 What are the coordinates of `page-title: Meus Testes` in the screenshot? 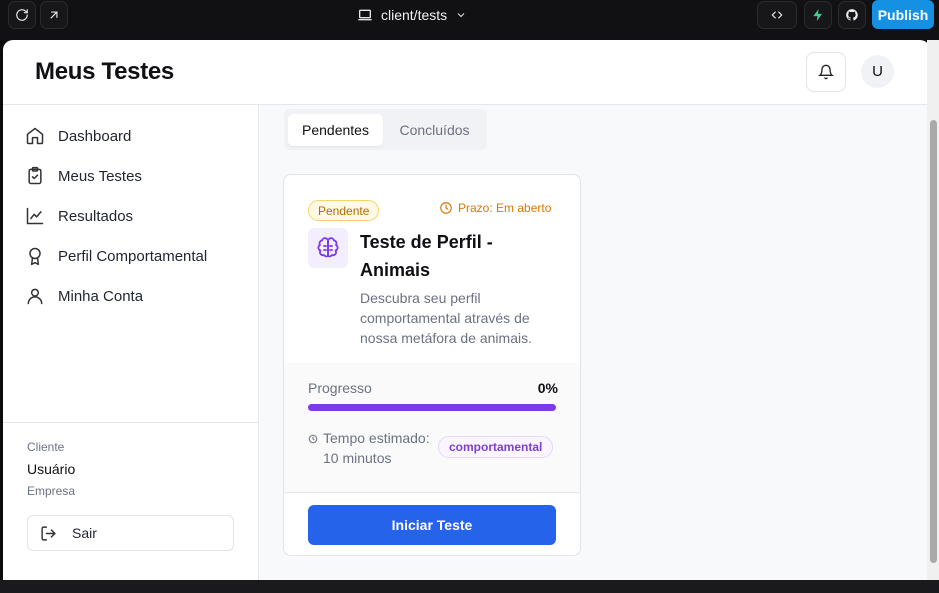 It's located at (104, 71).